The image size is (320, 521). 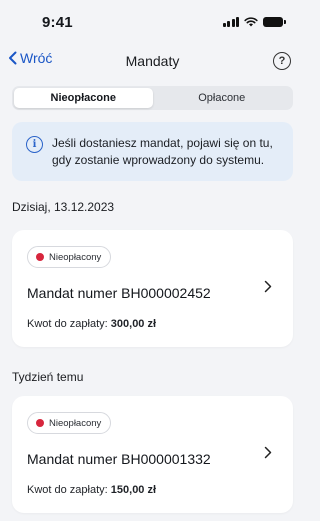 I want to click on back-button: Wróć, so click(x=30, y=58).